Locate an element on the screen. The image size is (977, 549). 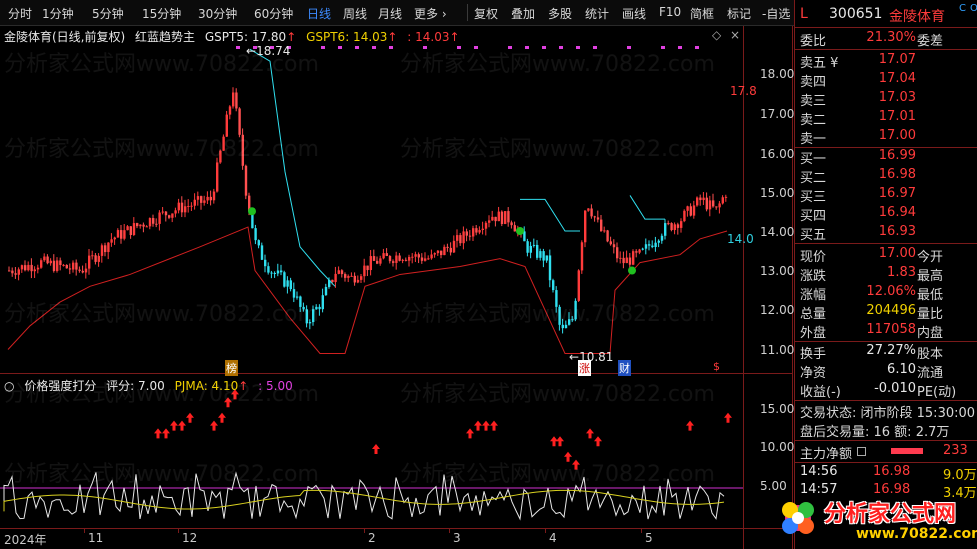
bid-row: 买二 16.98 is located at coordinates (886, 176).